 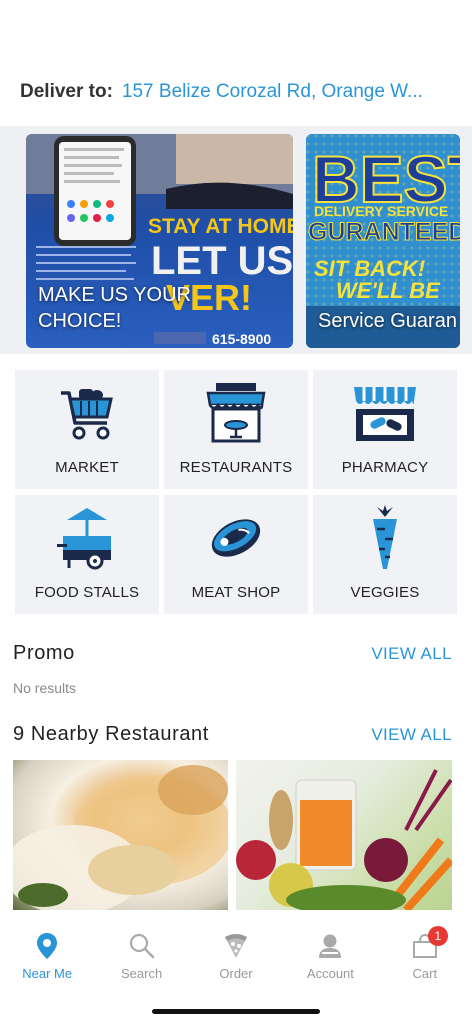 I want to click on promo-title: Promo, so click(x=44, y=653).